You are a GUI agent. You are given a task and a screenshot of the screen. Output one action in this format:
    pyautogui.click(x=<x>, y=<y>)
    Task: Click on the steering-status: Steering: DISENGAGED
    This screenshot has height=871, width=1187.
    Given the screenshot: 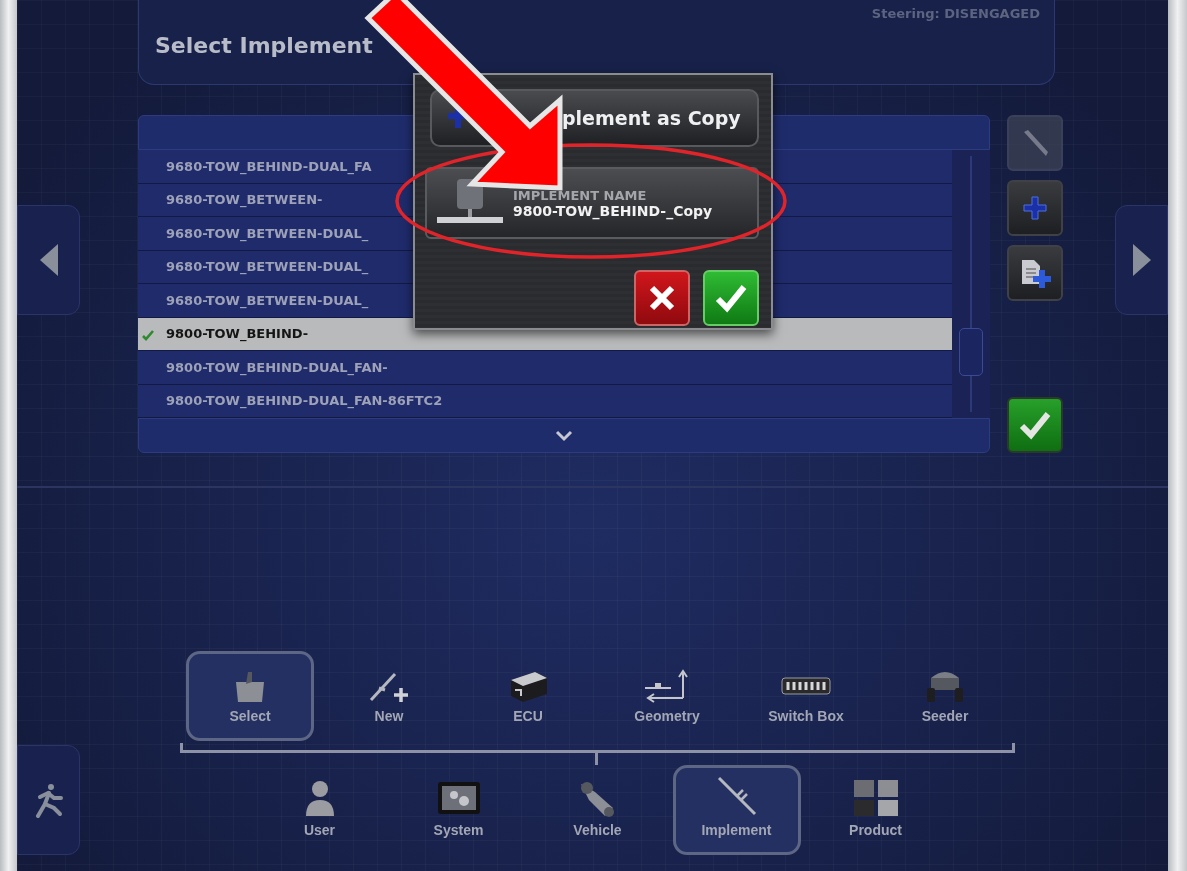 What is the action you would take?
    pyautogui.click(x=955, y=13)
    